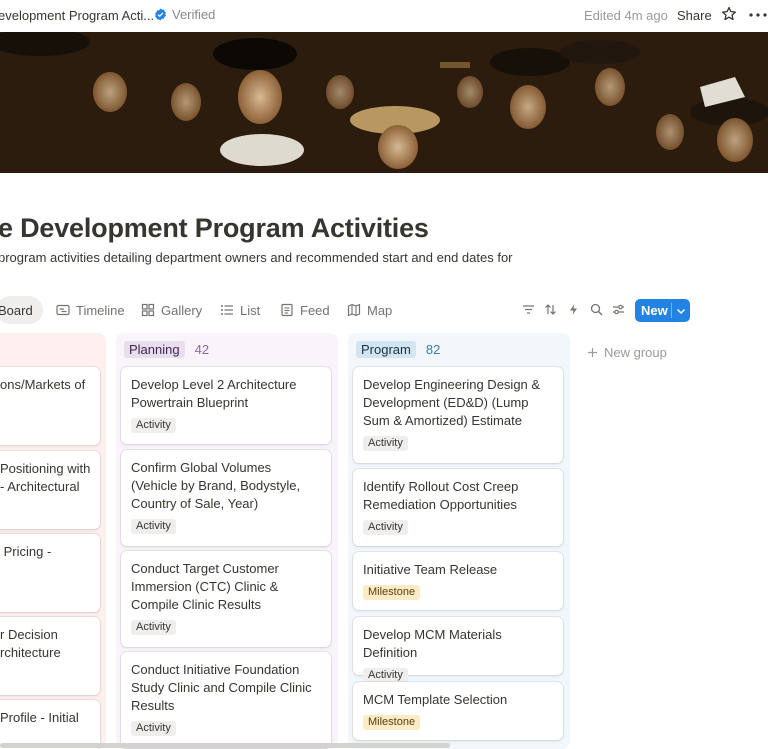  I want to click on board-card: Pricing -, so click(50, 573).